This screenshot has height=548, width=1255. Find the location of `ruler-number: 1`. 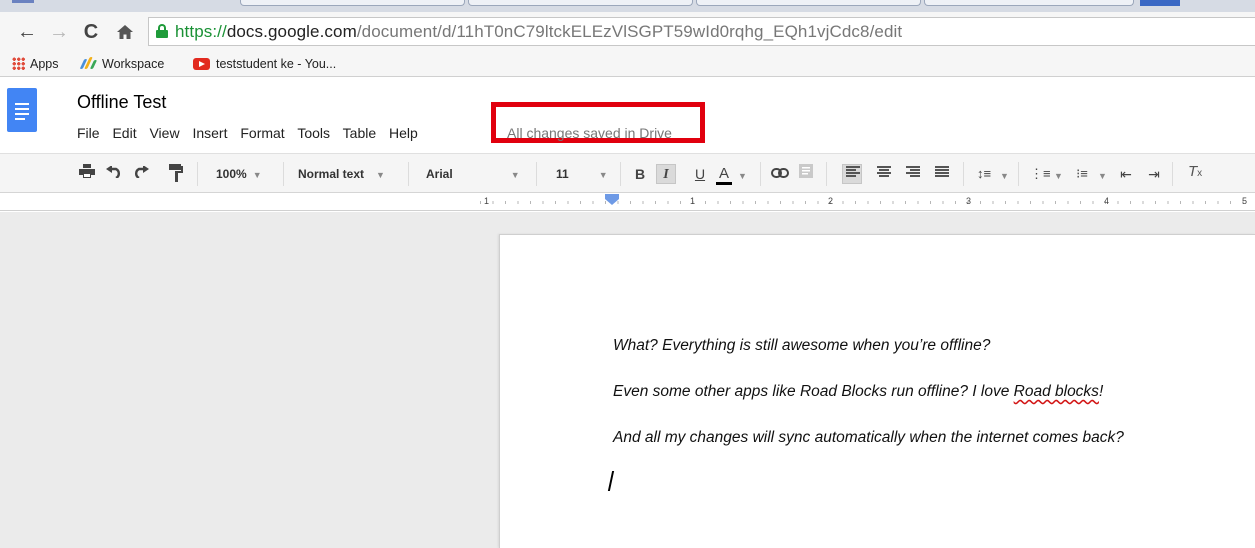

ruler-number: 1 is located at coordinates (693, 201).